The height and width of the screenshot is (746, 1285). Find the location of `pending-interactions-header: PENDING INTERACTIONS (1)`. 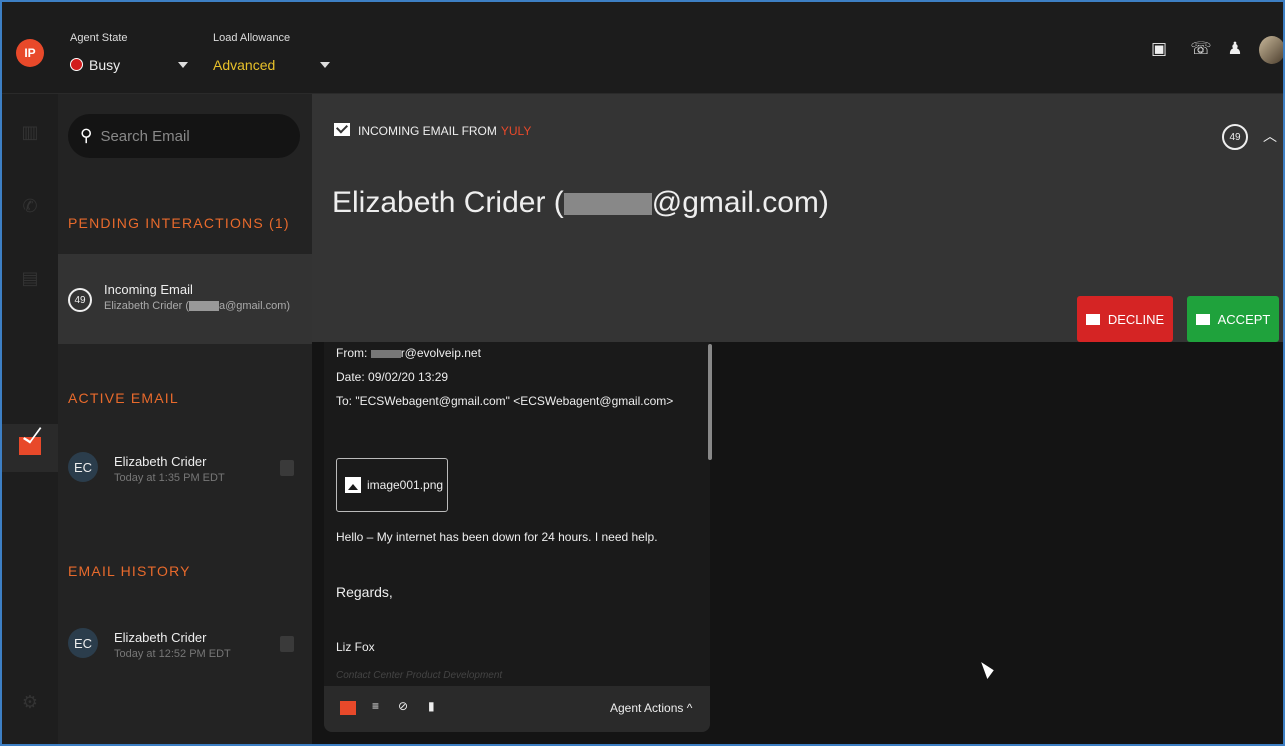

pending-interactions-header: PENDING INTERACTIONS (1) is located at coordinates (179, 223).